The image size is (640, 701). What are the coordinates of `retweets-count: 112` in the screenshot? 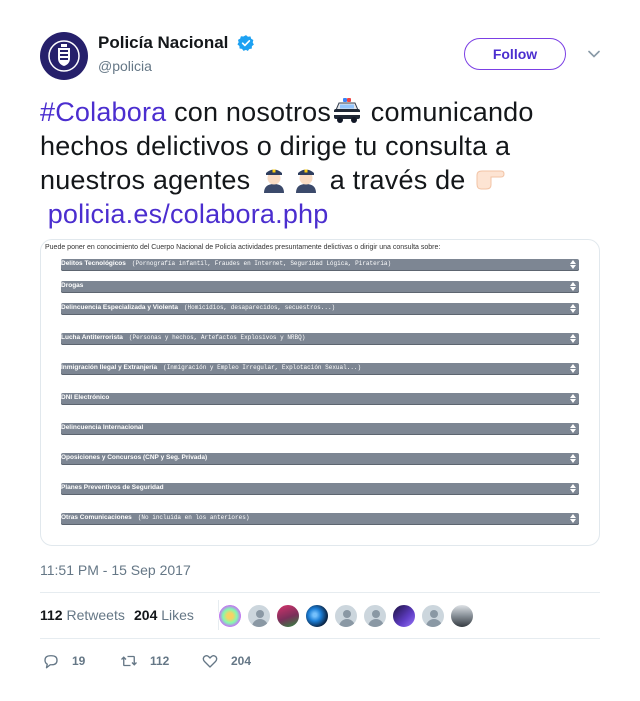 It's located at (51, 615).